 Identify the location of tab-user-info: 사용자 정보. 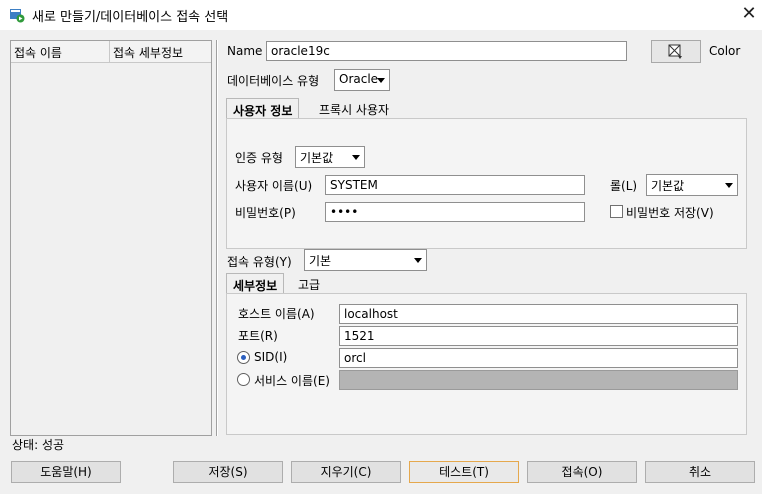
(263, 108).